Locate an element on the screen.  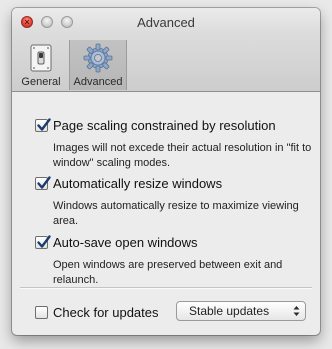
separator is located at coordinates (166, 288).